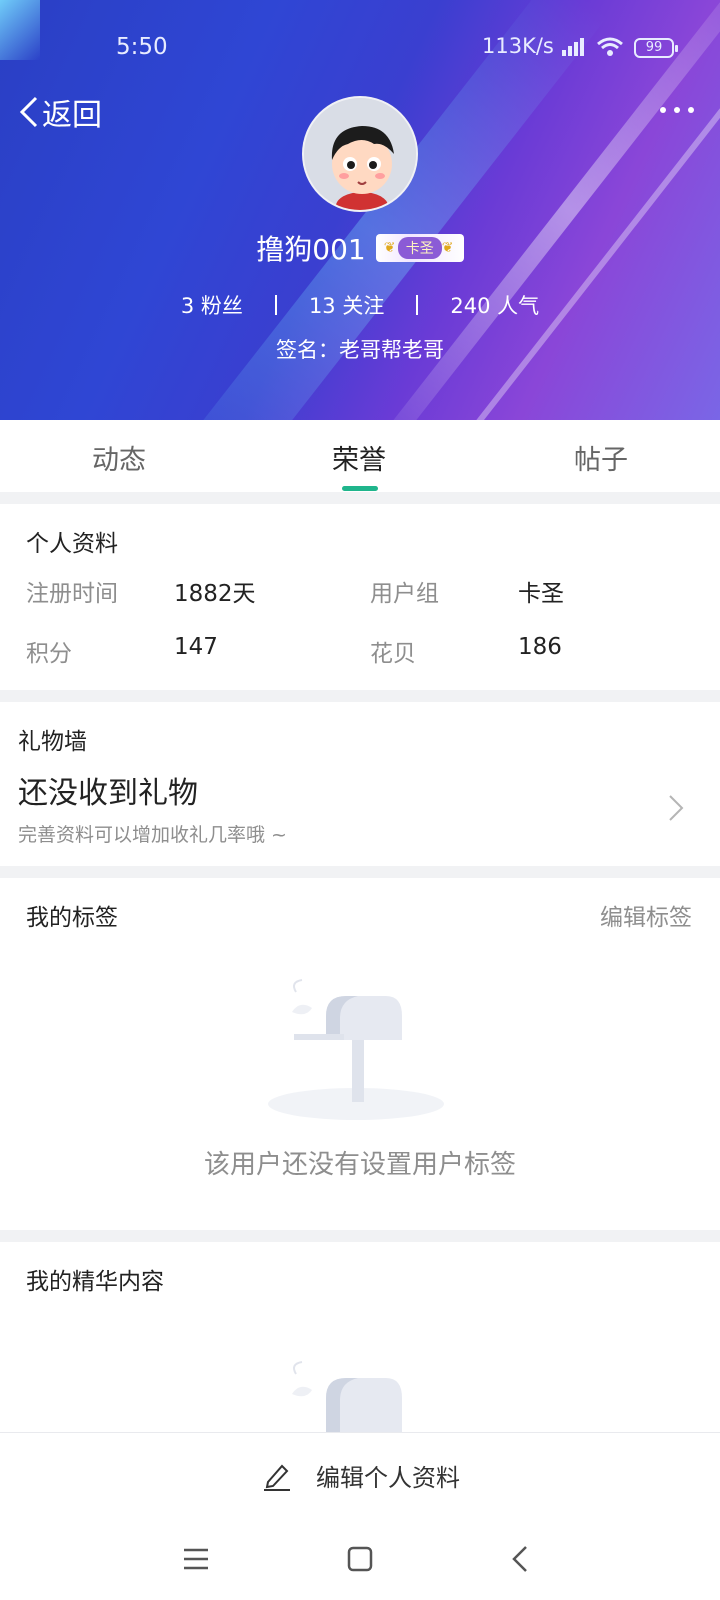 Image resolution: width=720 pixels, height=1600 pixels. Describe the element at coordinates (518, 46) in the screenshot. I see `status-network-speed: 113K/s` at that location.